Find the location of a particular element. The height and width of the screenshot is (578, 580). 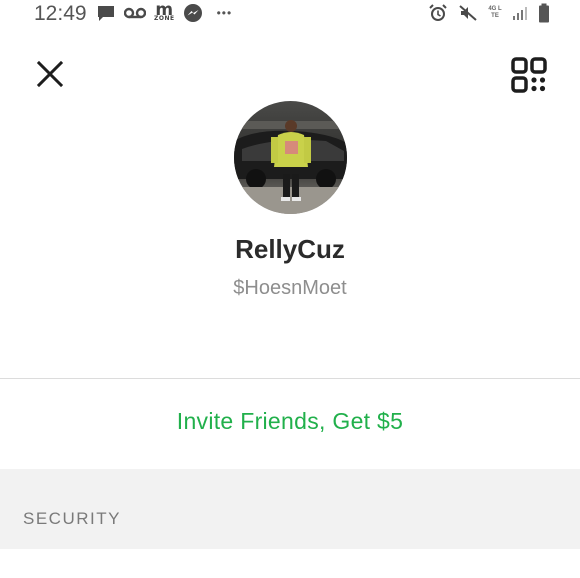

qr-code-button is located at coordinates (529, 75).